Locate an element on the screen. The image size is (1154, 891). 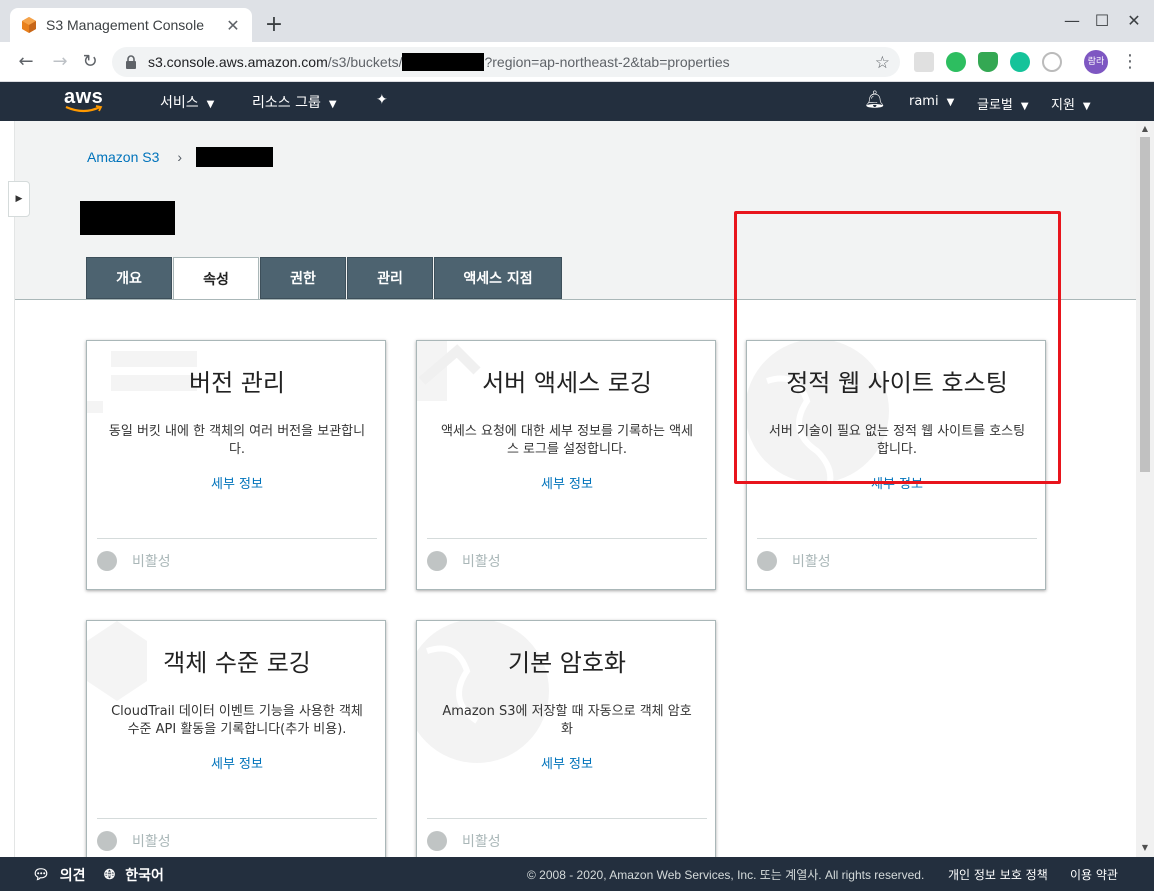
region-menu: 글로벌 ▼ is located at coordinates (1003, 103).